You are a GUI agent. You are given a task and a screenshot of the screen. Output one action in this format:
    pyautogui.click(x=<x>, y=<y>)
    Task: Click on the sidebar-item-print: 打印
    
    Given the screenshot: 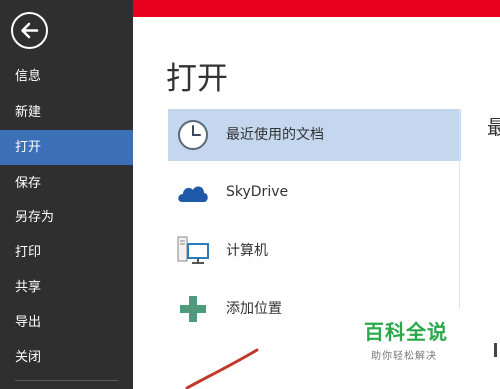 What is the action you would take?
    pyautogui.click(x=66, y=252)
    